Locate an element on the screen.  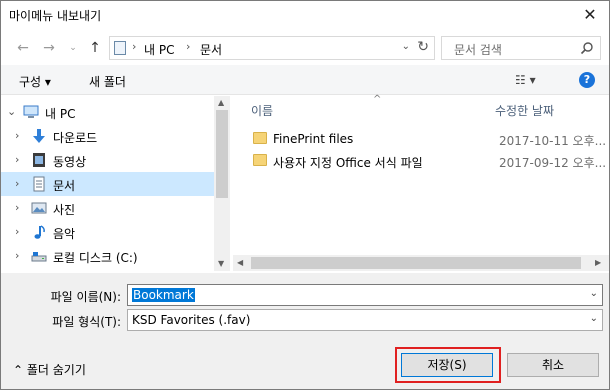
nav-item-downloads: › 다운로드 is located at coordinates (107, 136).